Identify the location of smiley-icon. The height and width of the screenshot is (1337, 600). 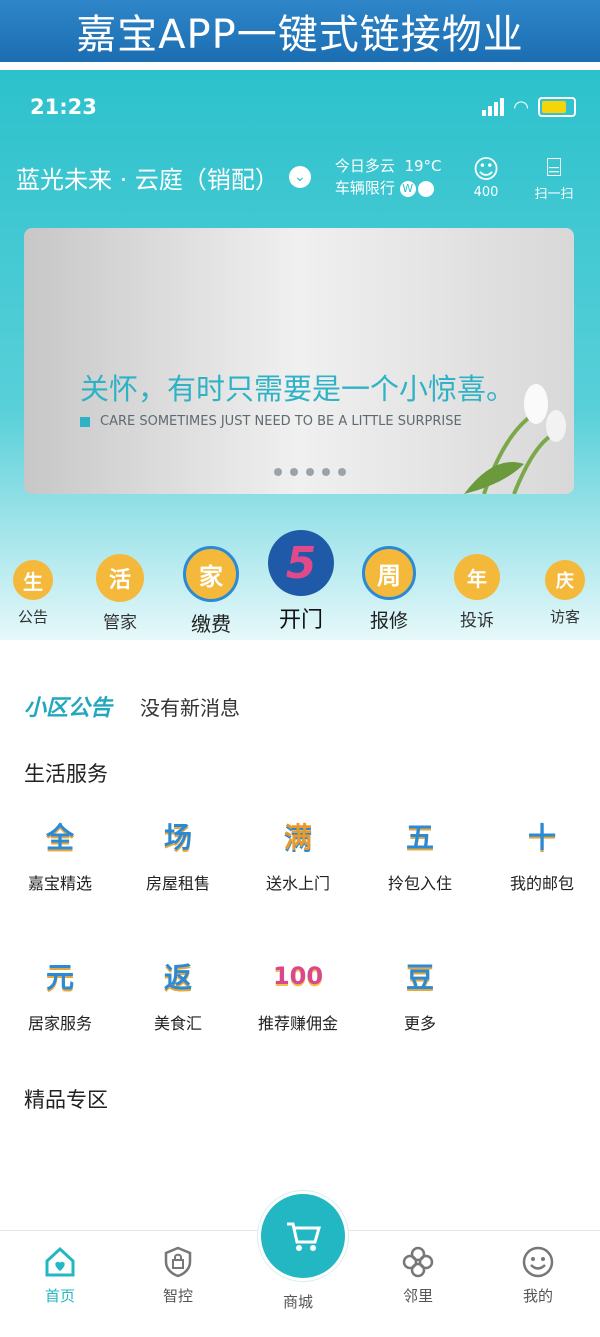
(538, 1262).